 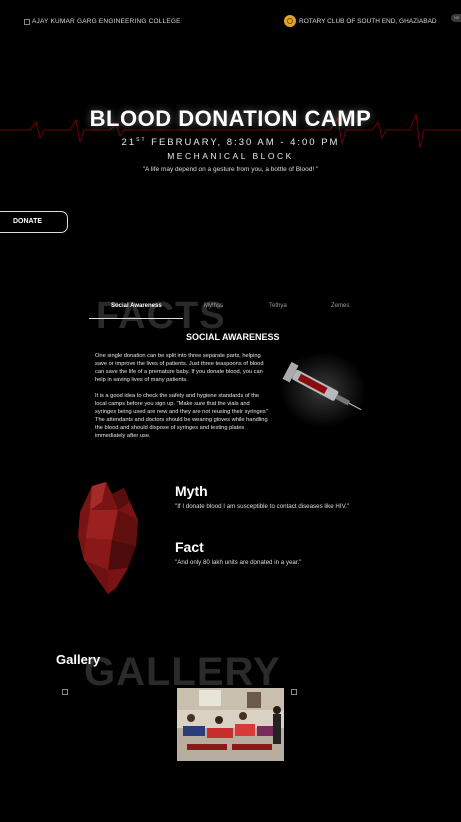 What do you see at coordinates (230, 118) in the screenshot?
I see `page-title: BLOOD DONATION CAMP` at bounding box center [230, 118].